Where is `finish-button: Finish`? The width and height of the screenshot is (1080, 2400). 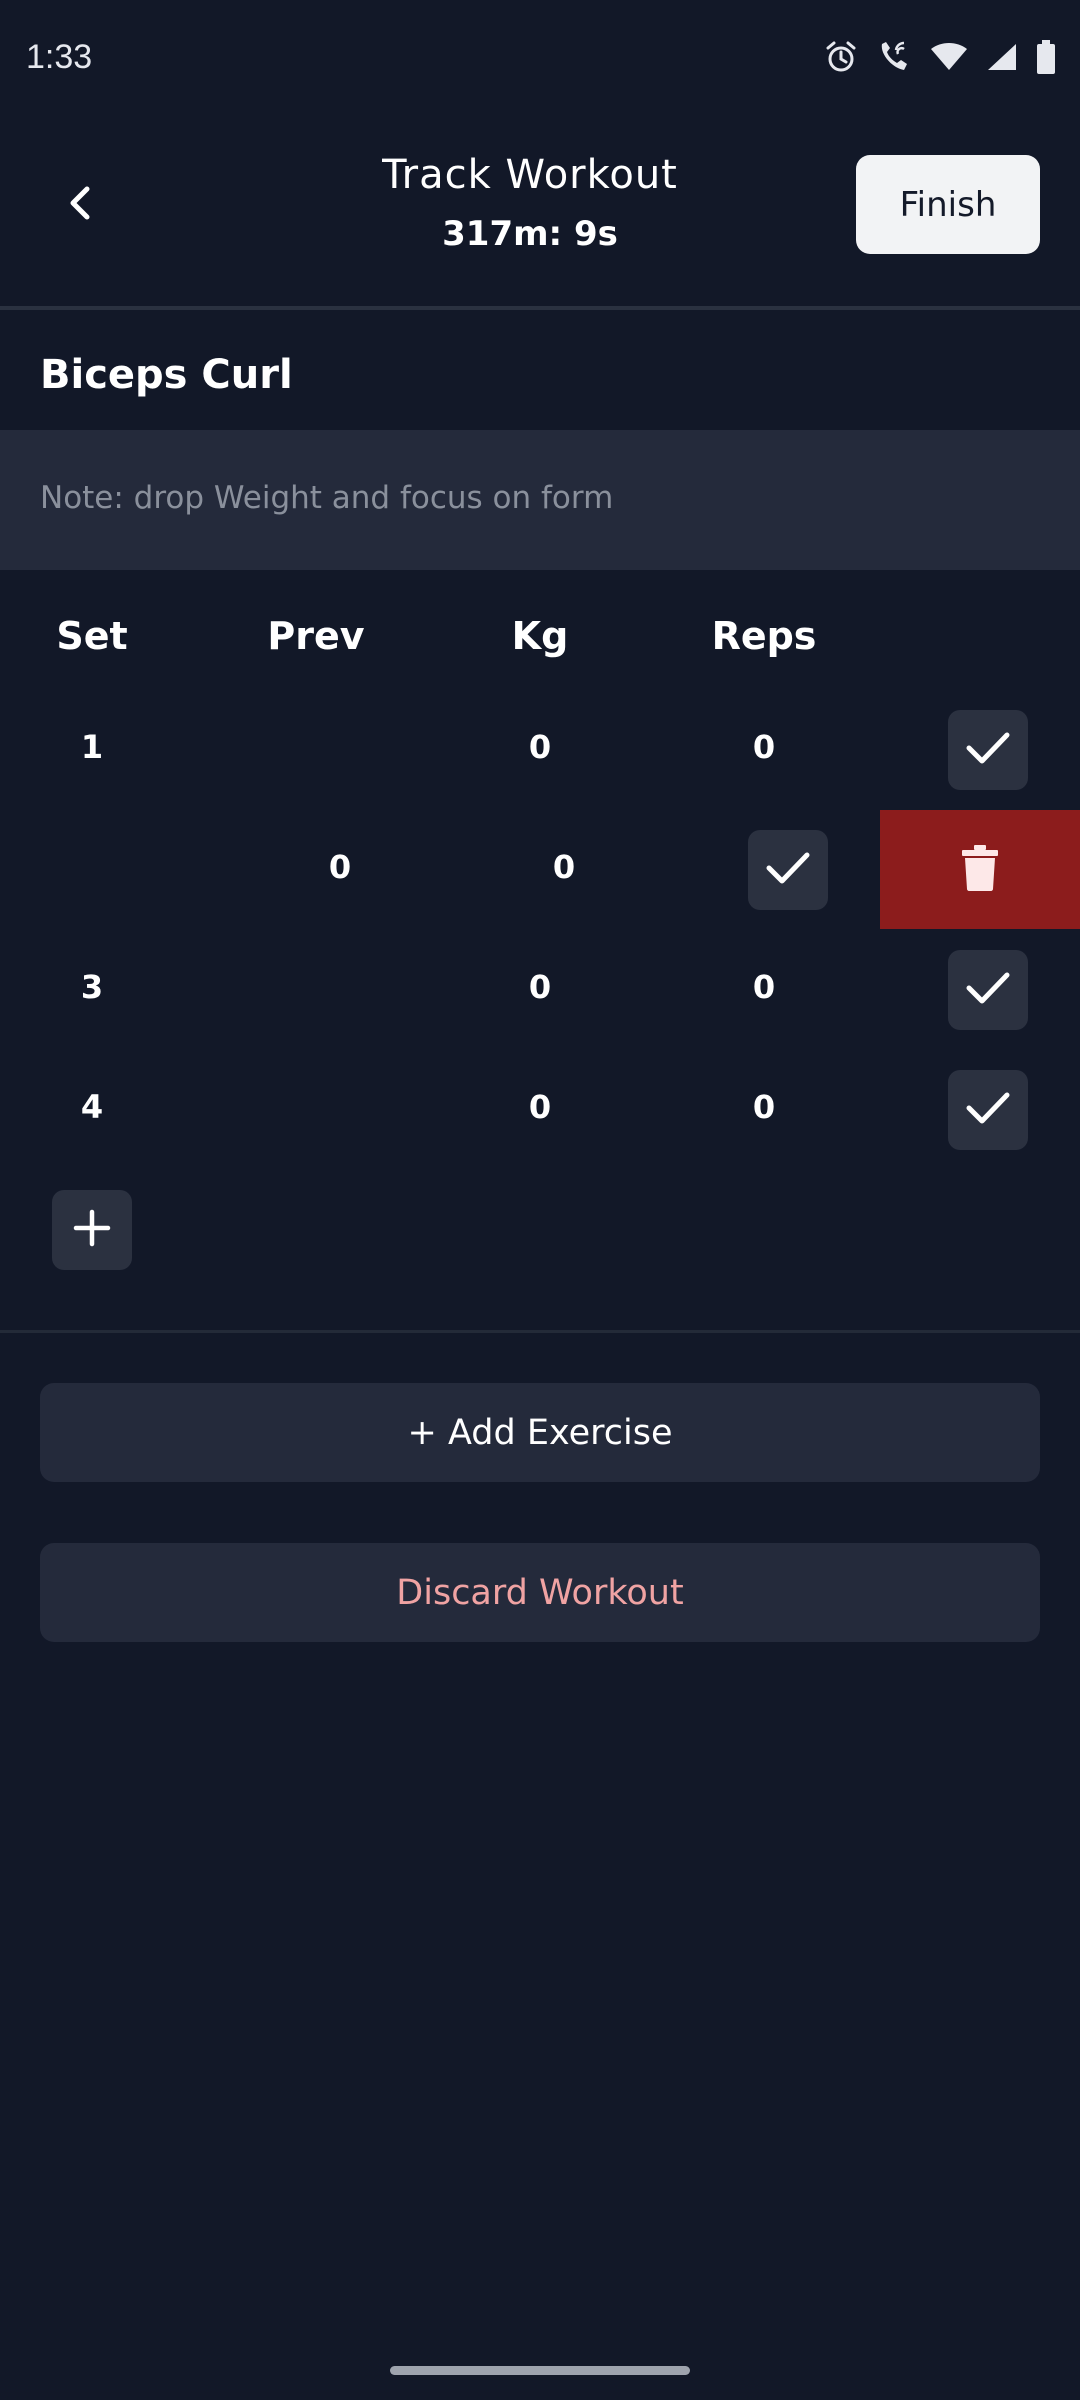 finish-button: Finish is located at coordinates (948, 204).